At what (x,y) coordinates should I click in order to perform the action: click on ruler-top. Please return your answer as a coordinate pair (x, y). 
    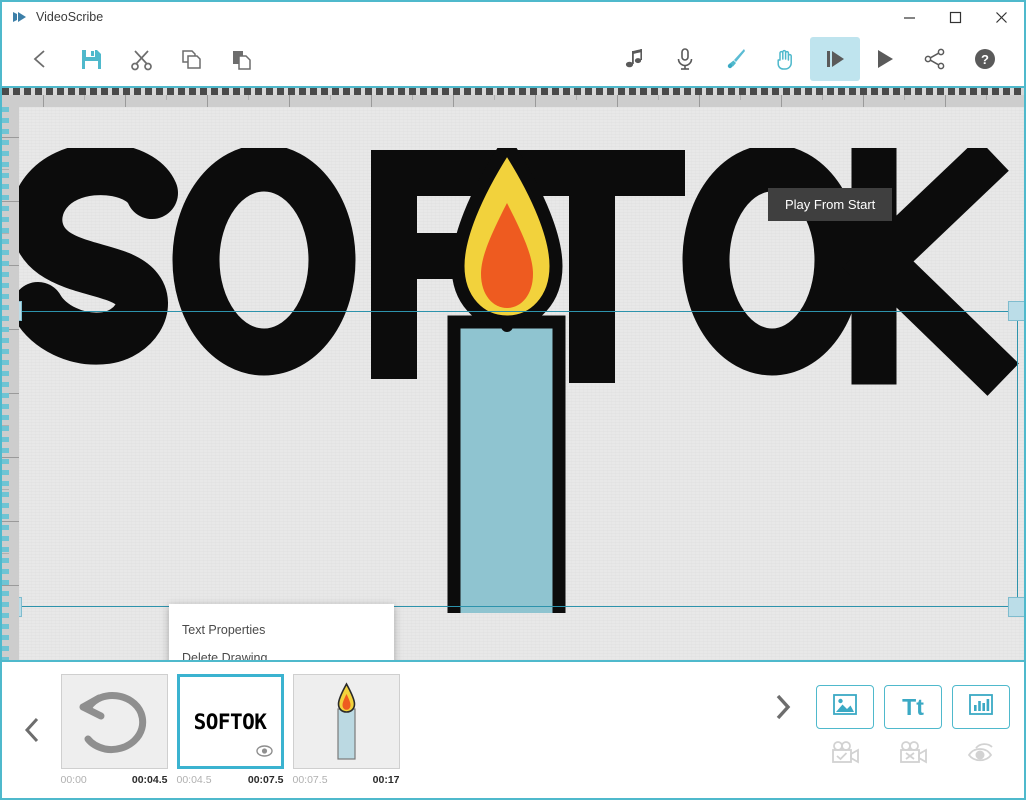
    Looking at the image, I should click on (513, 91).